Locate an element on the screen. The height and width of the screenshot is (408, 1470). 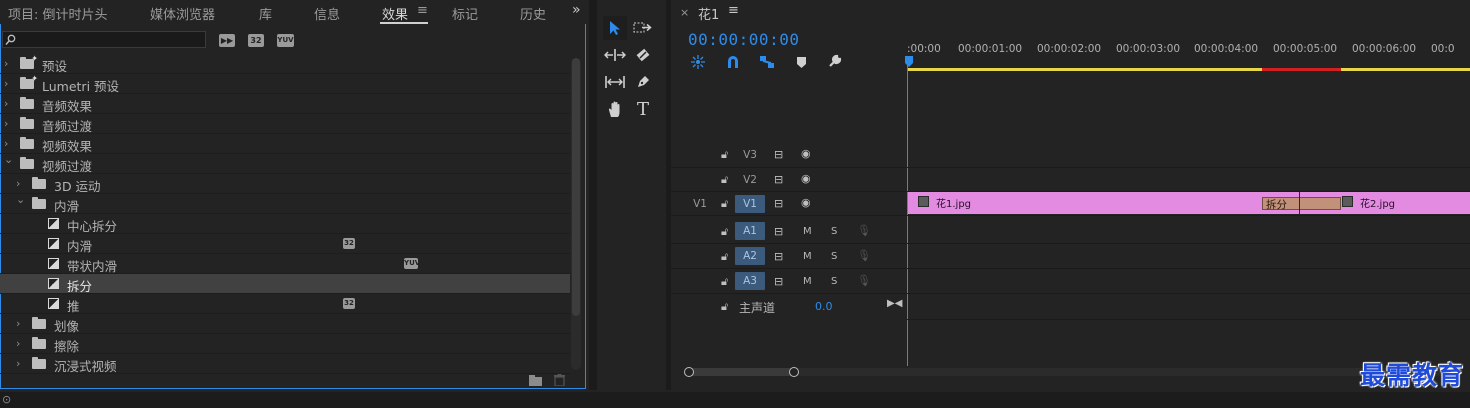
ripple-edit-tool is located at coordinates (615, 55).